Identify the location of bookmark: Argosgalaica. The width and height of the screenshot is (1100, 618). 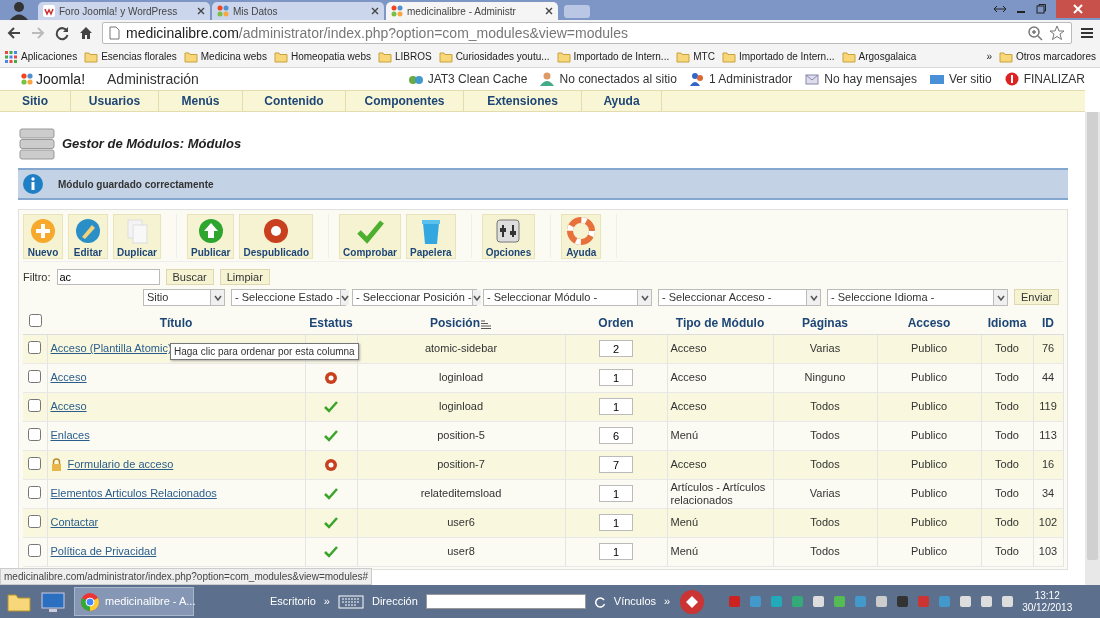
(879, 56).